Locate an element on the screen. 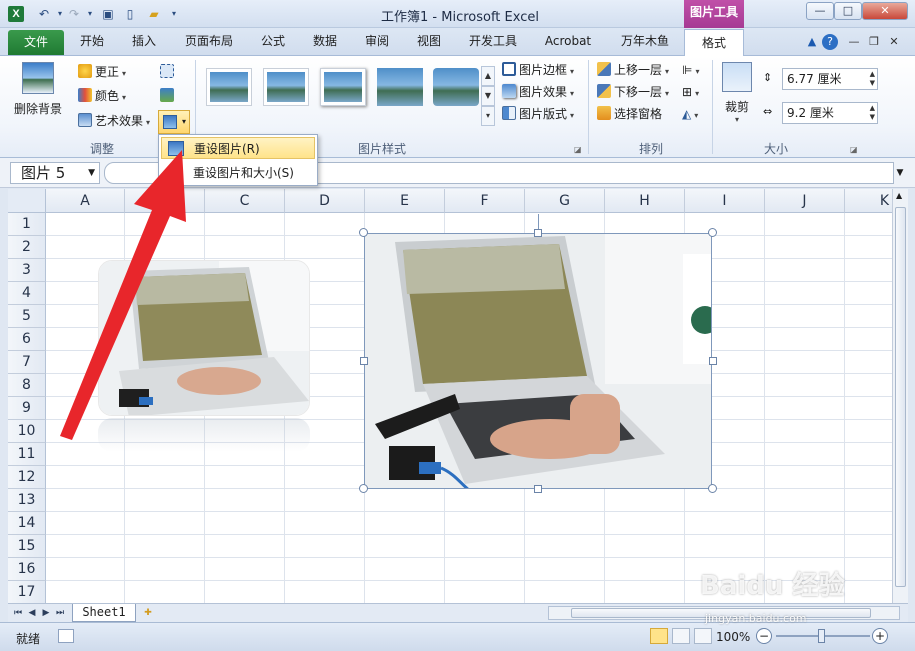 This screenshot has height=651, width=915. send-backward-button: 下移一层 ▾ is located at coordinates (633, 92).